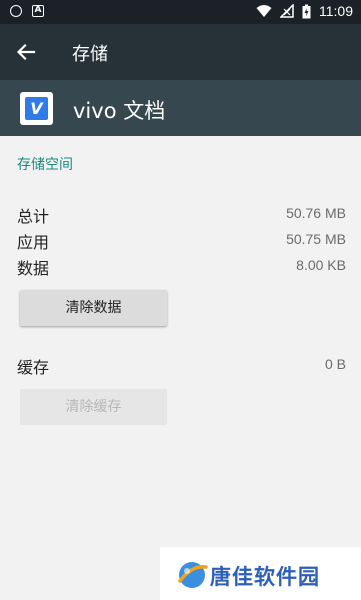 The width and height of the screenshot is (361, 600). I want to click on row-value: 50.76 MB, so click(316, 213).